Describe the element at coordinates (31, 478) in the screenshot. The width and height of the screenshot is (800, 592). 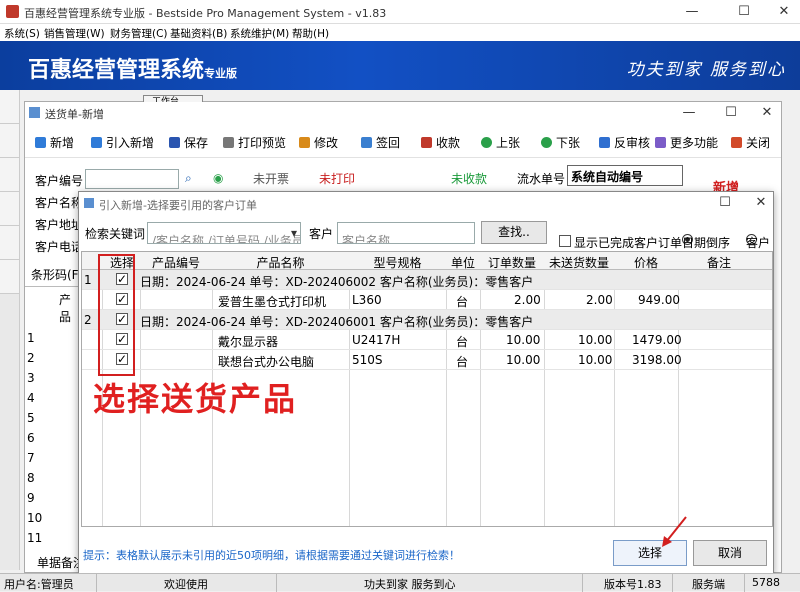
I see `row-number: 8` at that location.